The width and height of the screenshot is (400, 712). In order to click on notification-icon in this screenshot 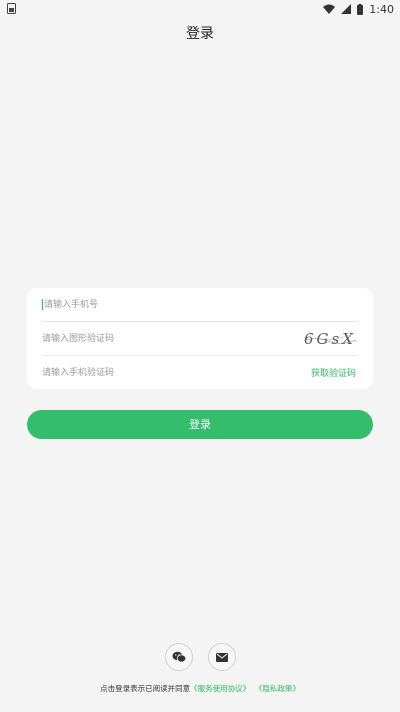, I will do `click(11, 8)`.